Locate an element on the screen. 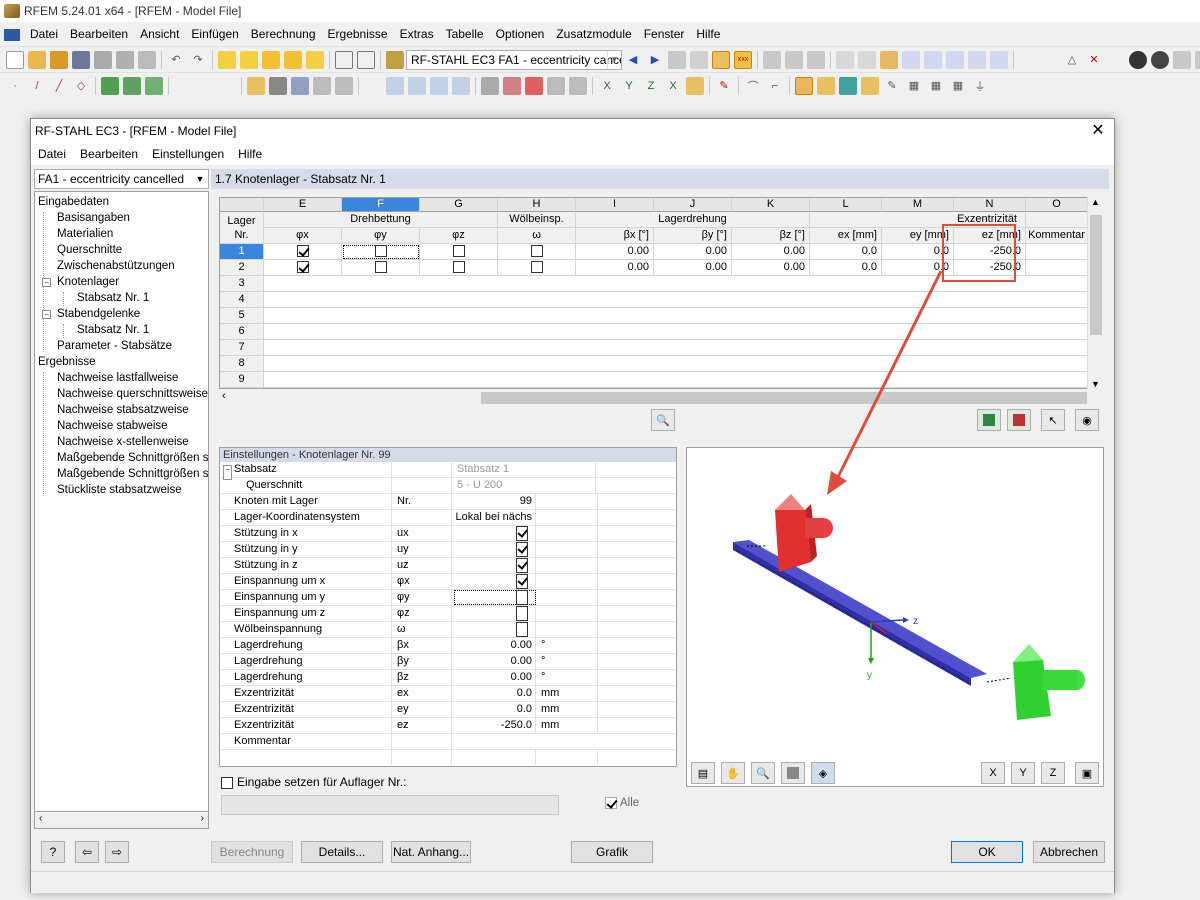 The height and width of the screenshot is (900, 1200). tree-node-nachweise-stabweise: Nachweise stabweise is located at coordinates (112, 426).